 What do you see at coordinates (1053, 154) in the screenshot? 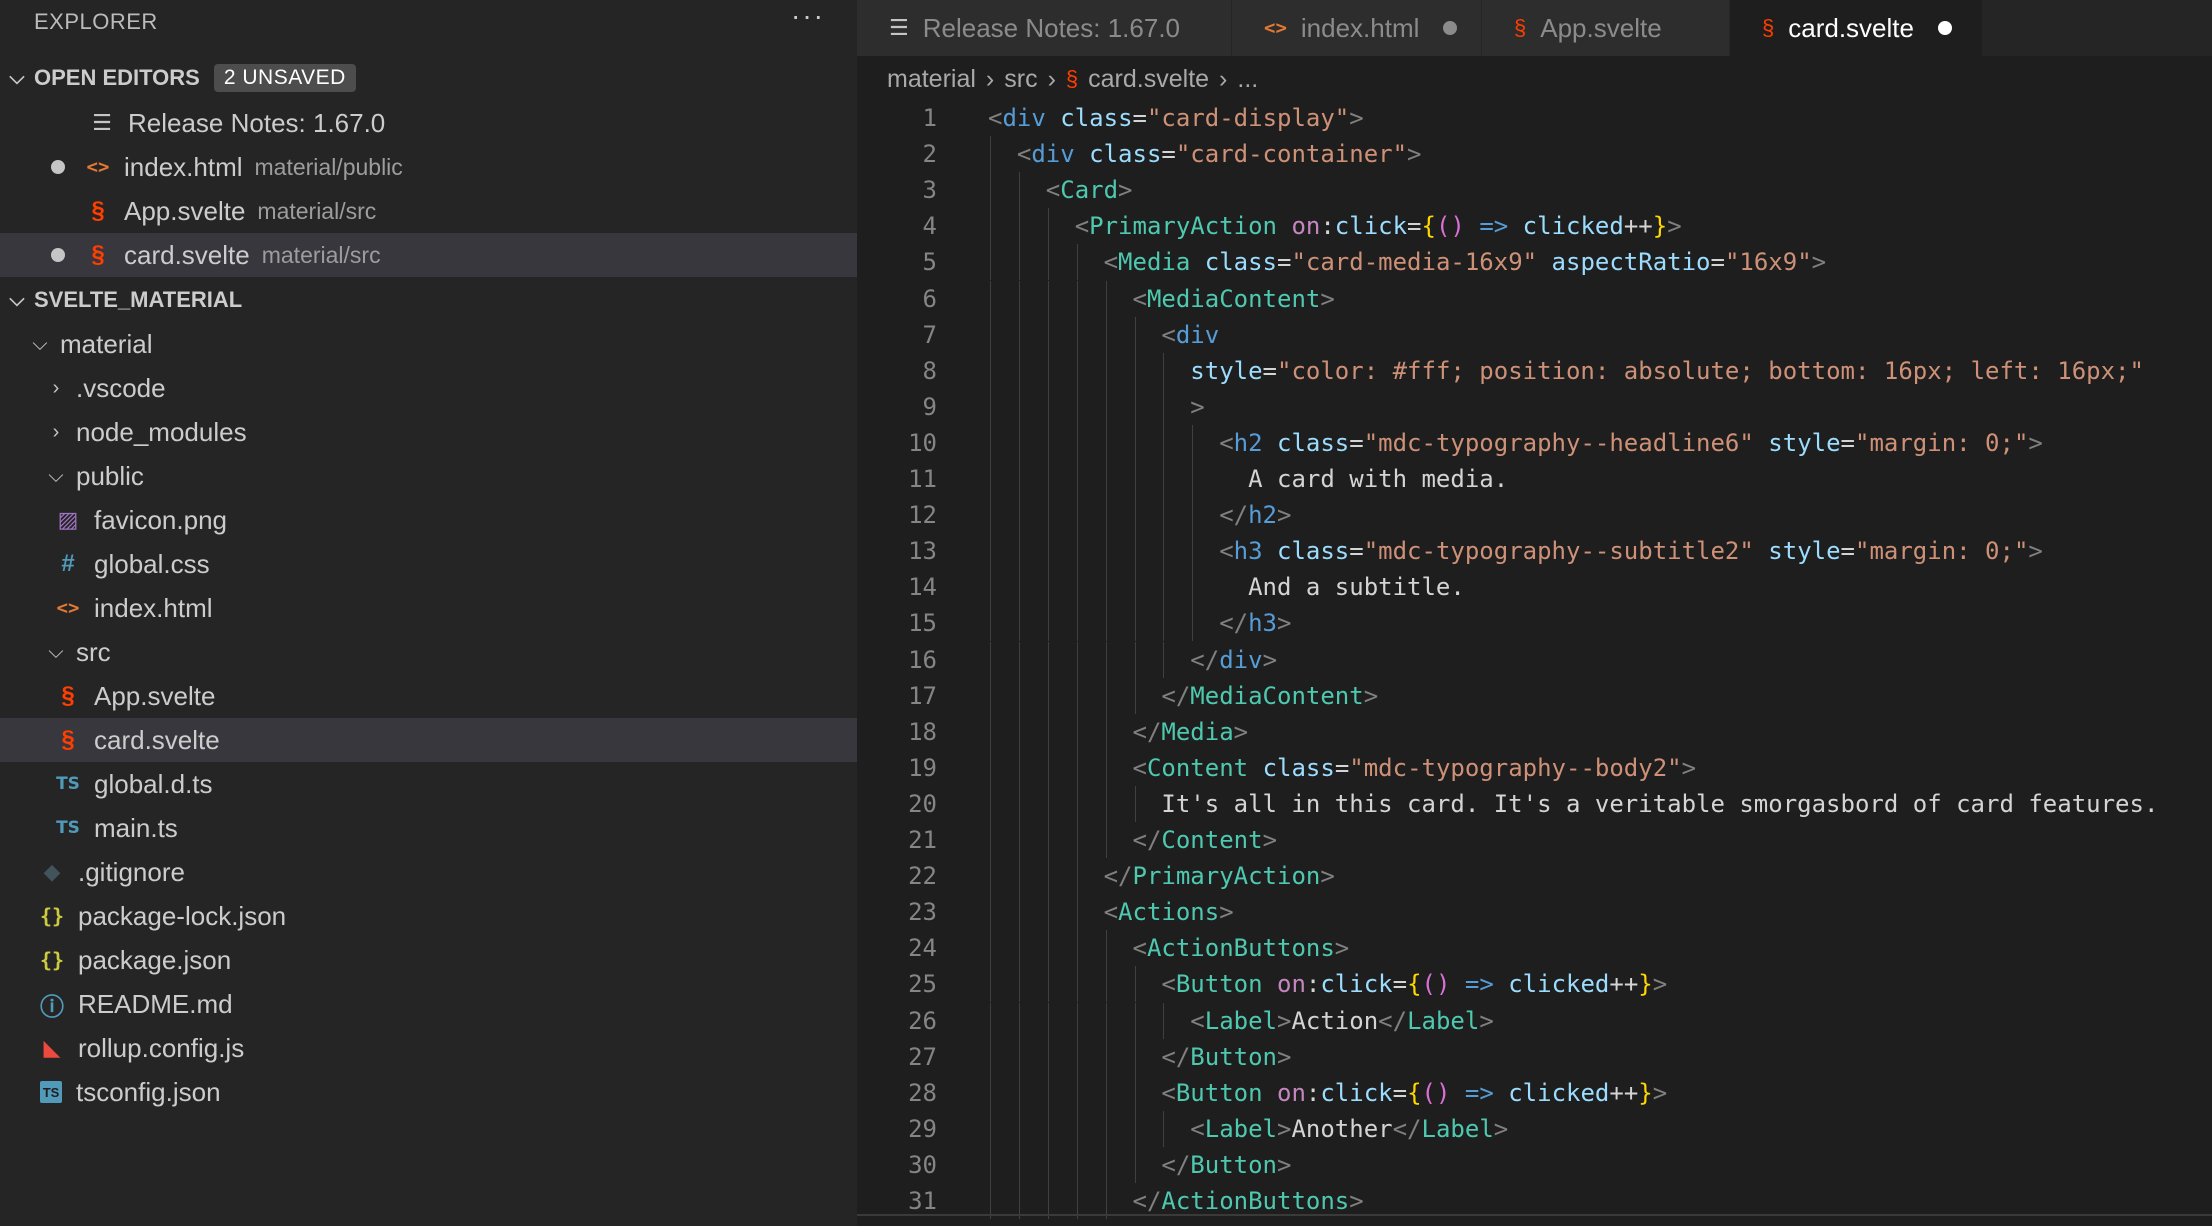
I see `code-token: div` at bounding box center [1053, 154].